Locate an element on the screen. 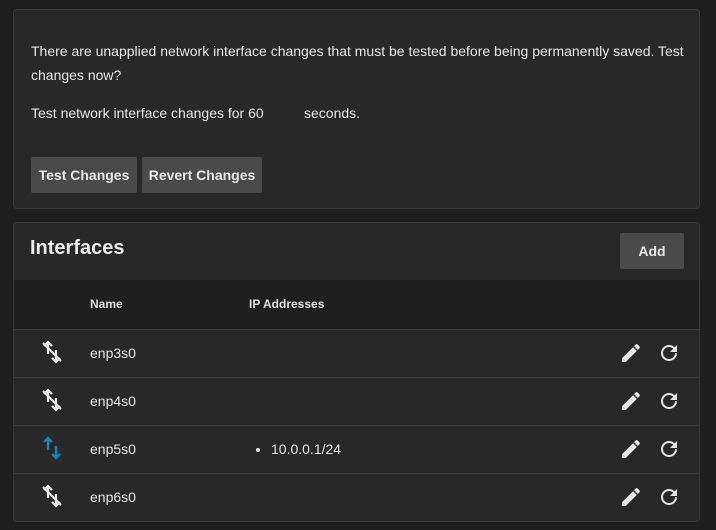 This screenshot has width=716, height=530. ip-address-list: 10.0.0.1/24 is located at coordinates (410, 449).